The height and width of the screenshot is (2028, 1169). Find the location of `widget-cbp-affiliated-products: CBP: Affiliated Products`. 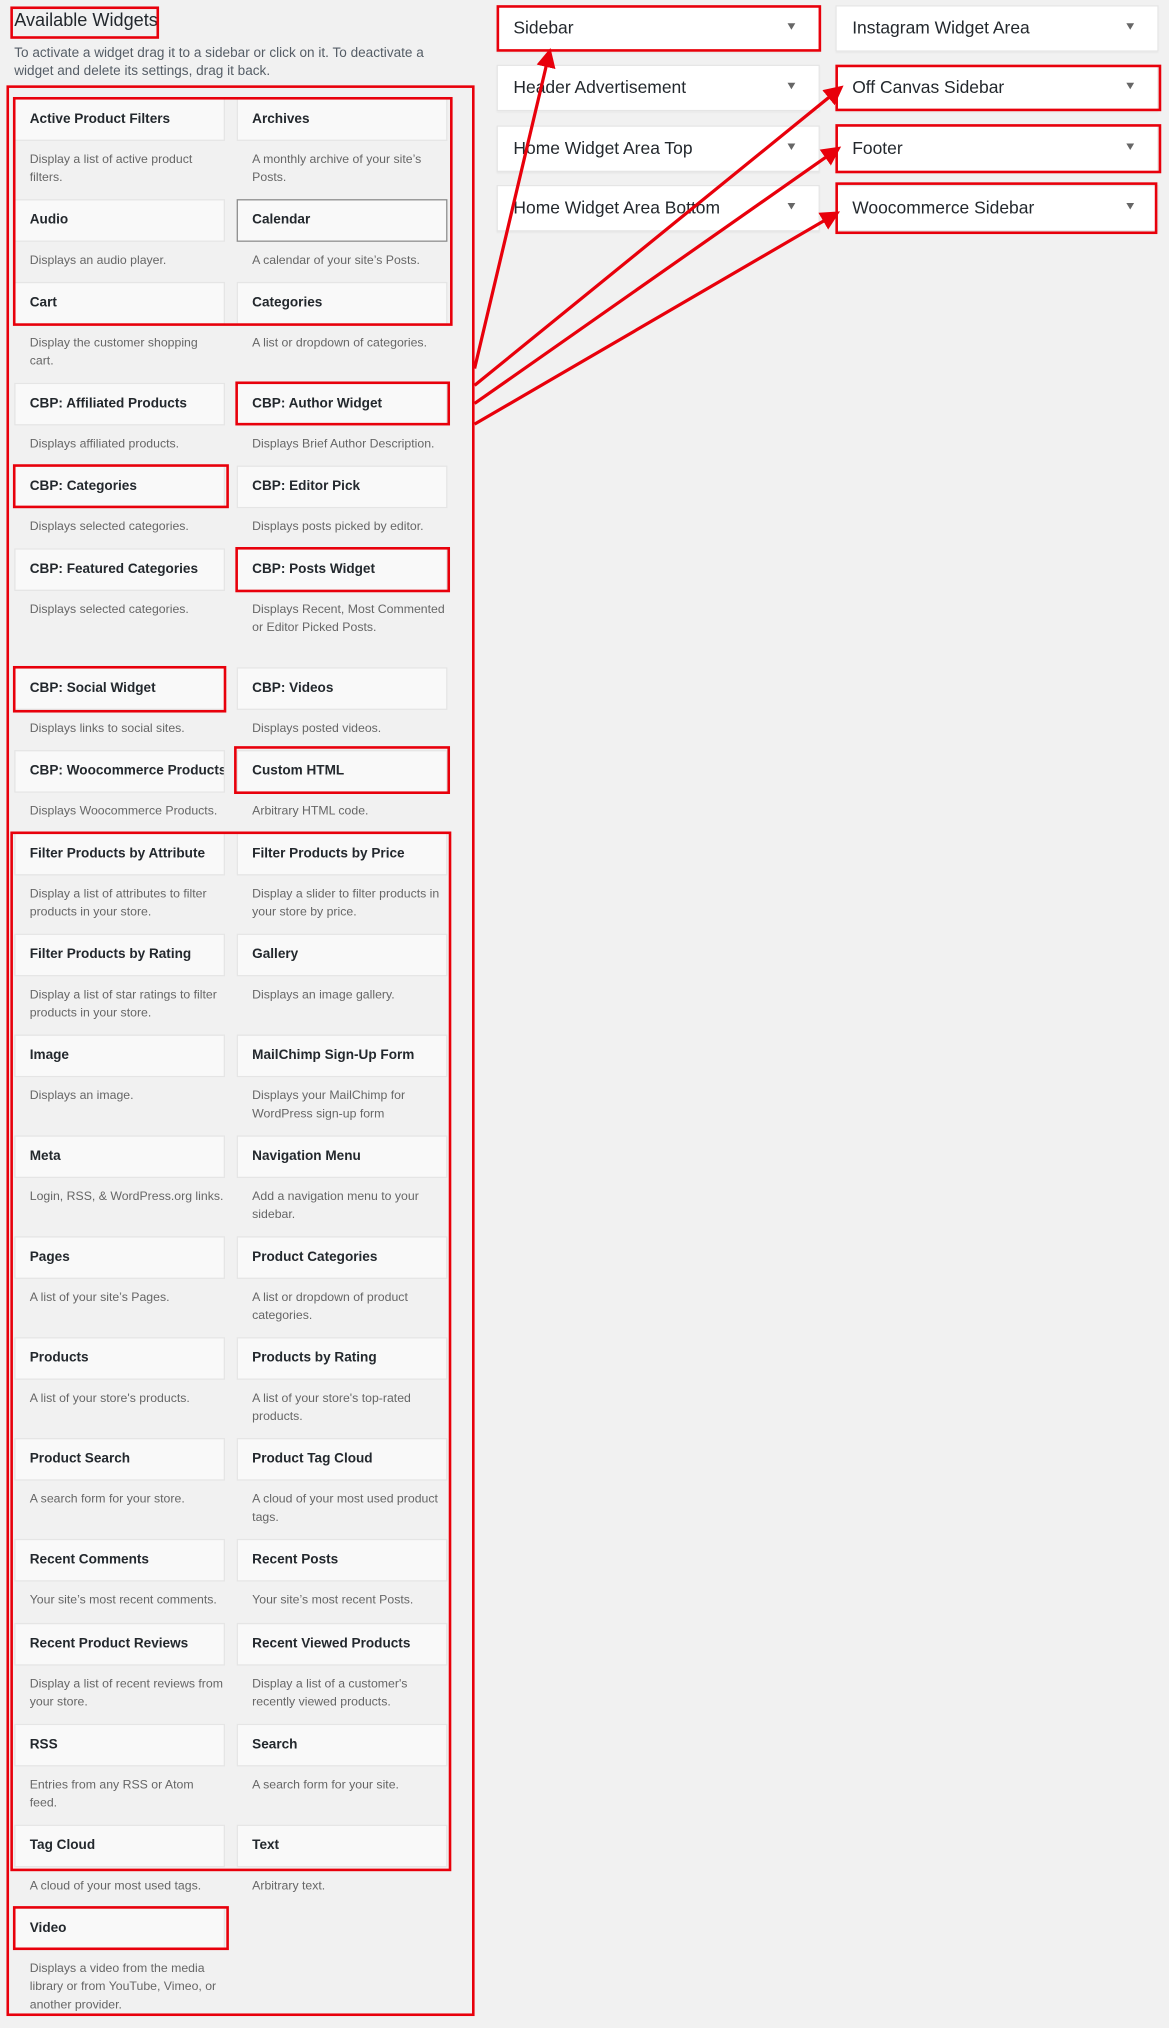

widget-cbp-affiliated-products: CBP: Affiliated Products is located at coordinates (120, 404).